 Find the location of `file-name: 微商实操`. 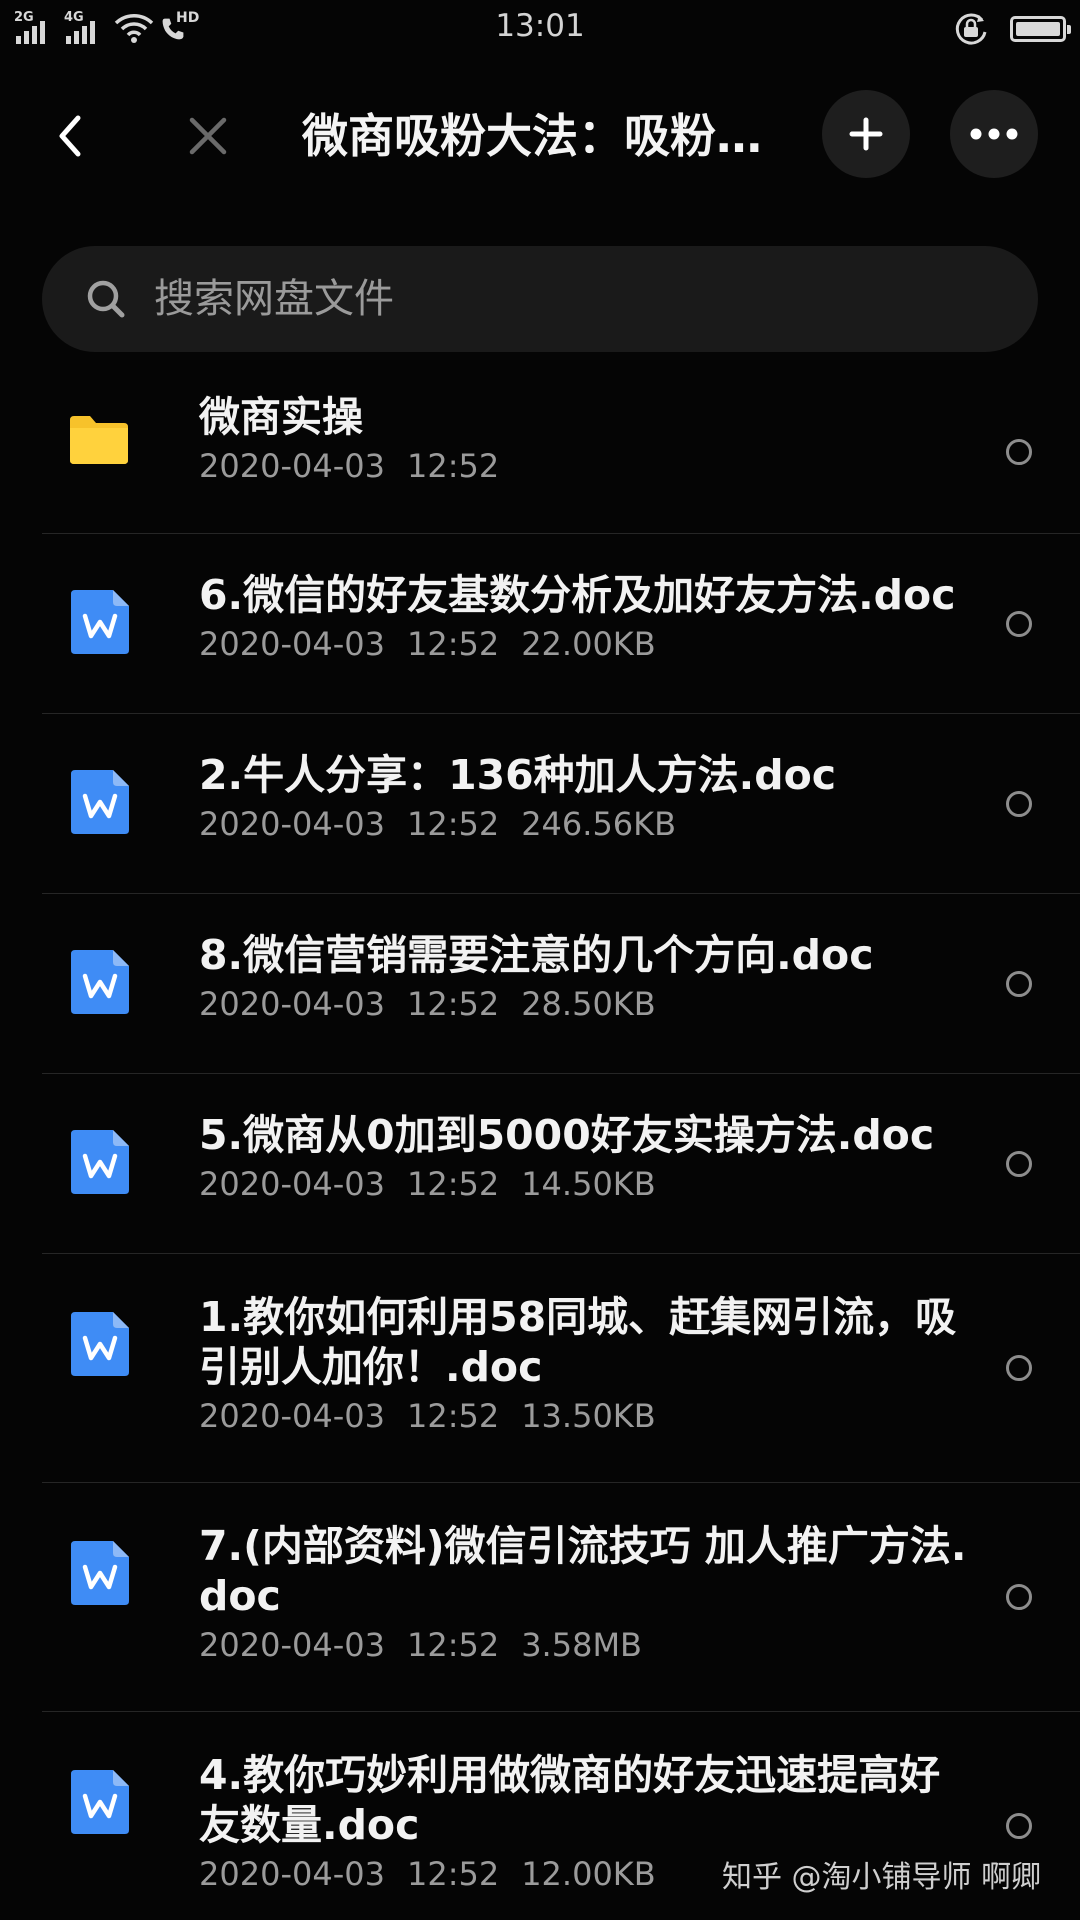

file-name: 微商实操 is located at coordinates (281, 417).